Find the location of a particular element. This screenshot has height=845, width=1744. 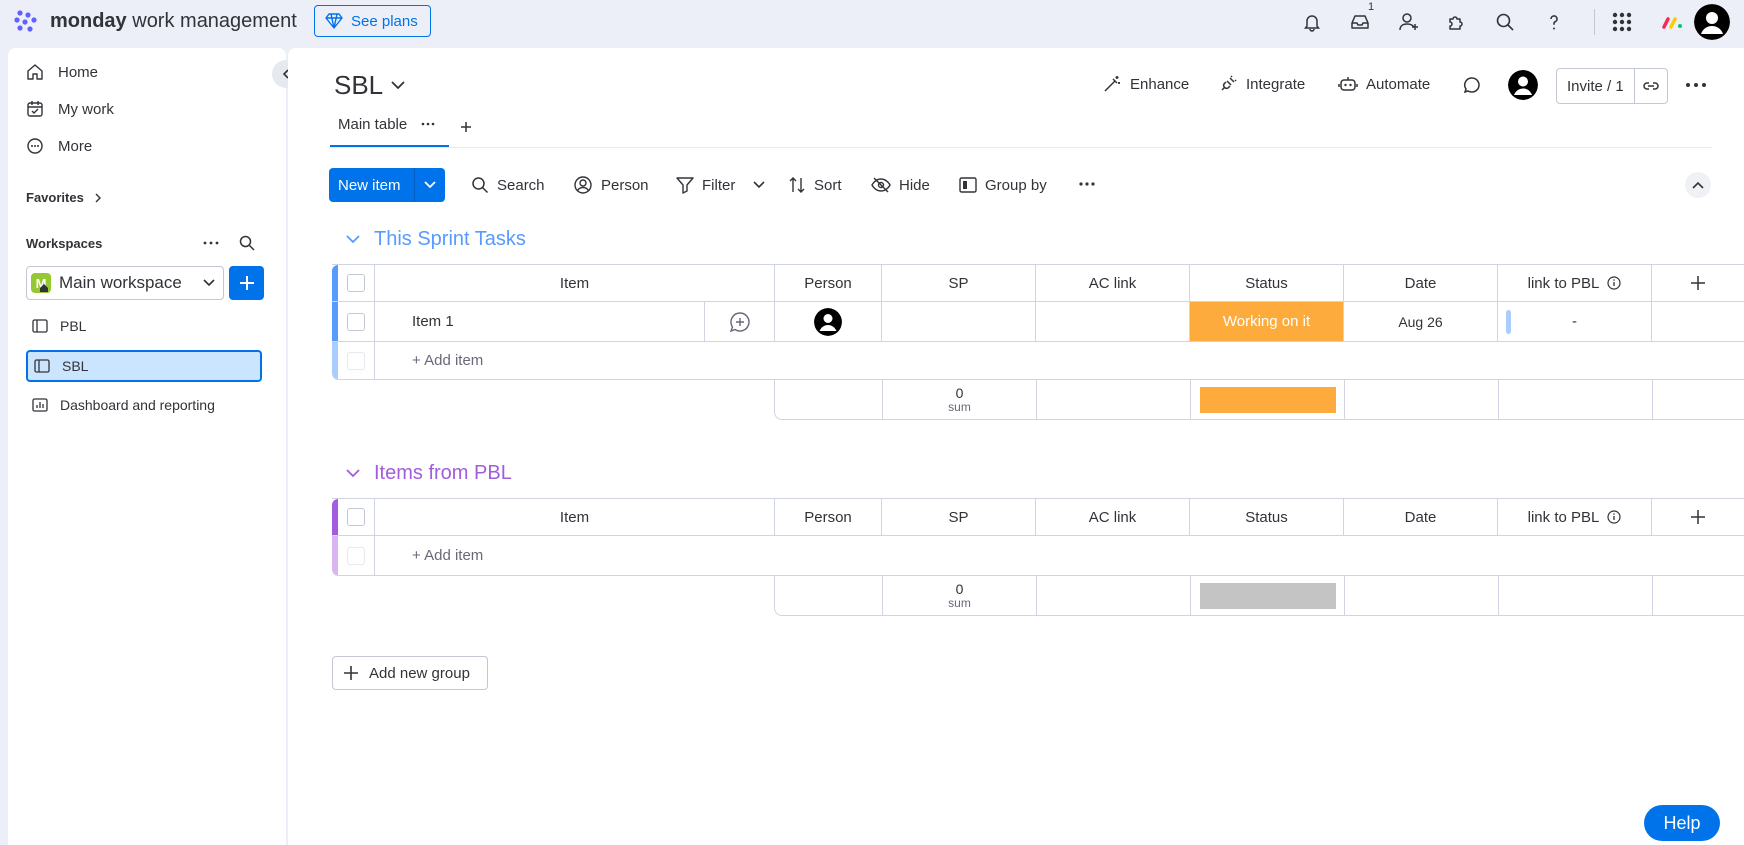

person-cell is located at coordinates (827, 321).